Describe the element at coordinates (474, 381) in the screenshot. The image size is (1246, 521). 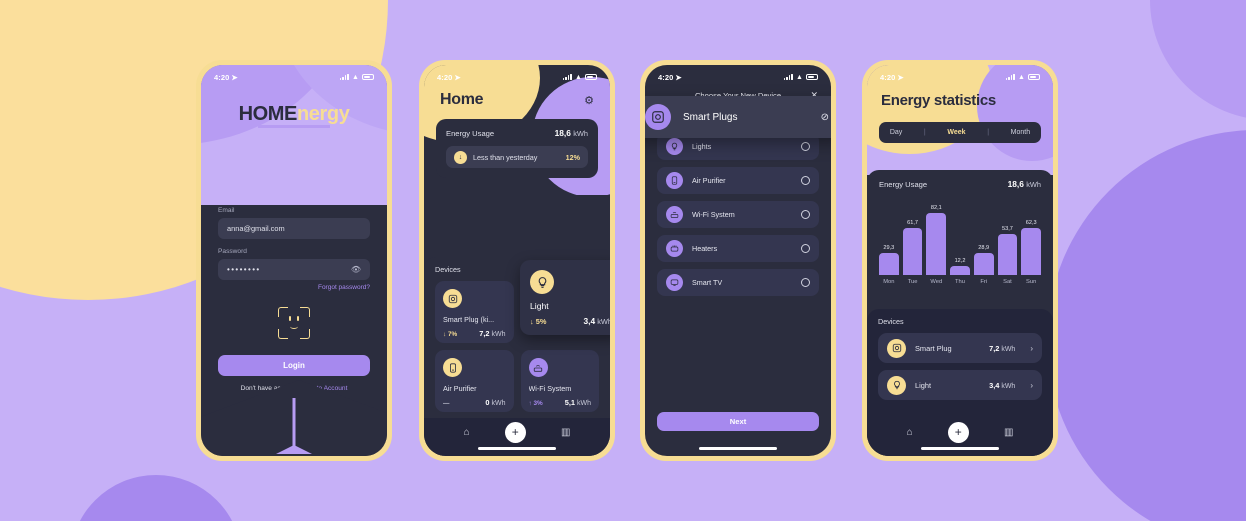
I see `device-card-air-purifier: Air Purifier — 0 kWh` at that location.